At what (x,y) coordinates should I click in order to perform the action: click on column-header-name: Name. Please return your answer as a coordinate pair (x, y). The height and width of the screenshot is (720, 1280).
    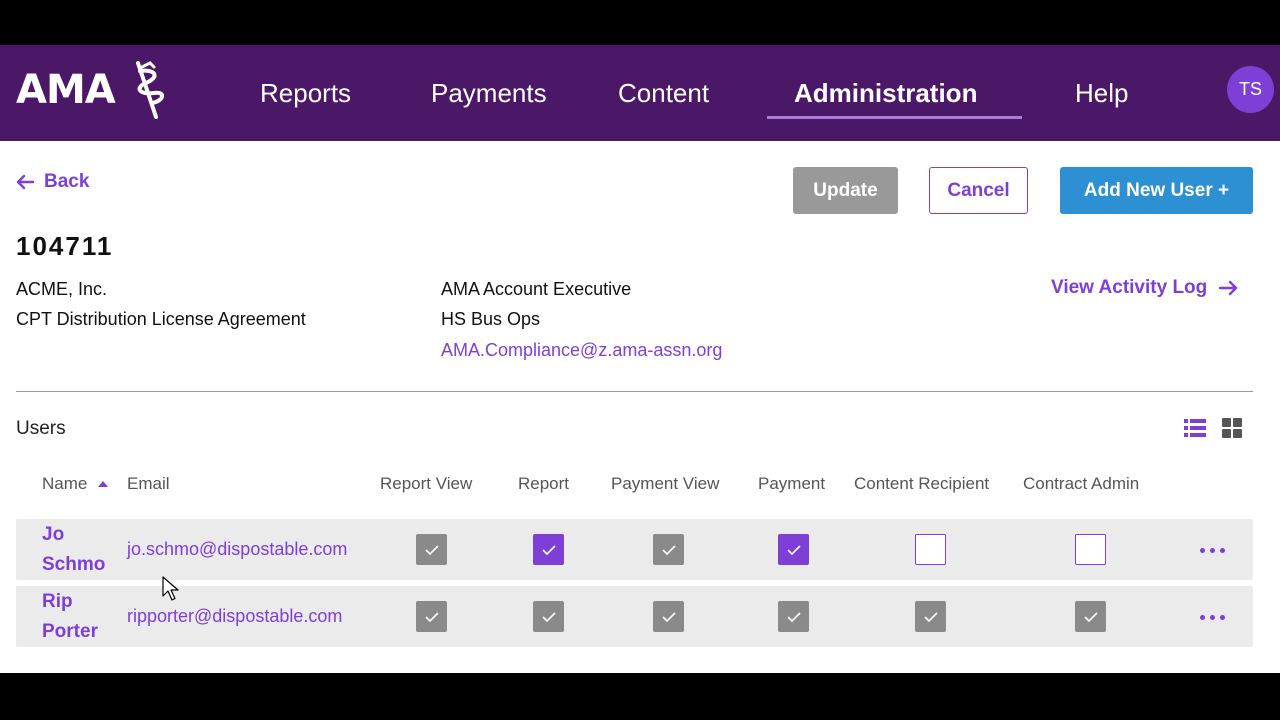
    Looking at the image, I should click on (75, 484).